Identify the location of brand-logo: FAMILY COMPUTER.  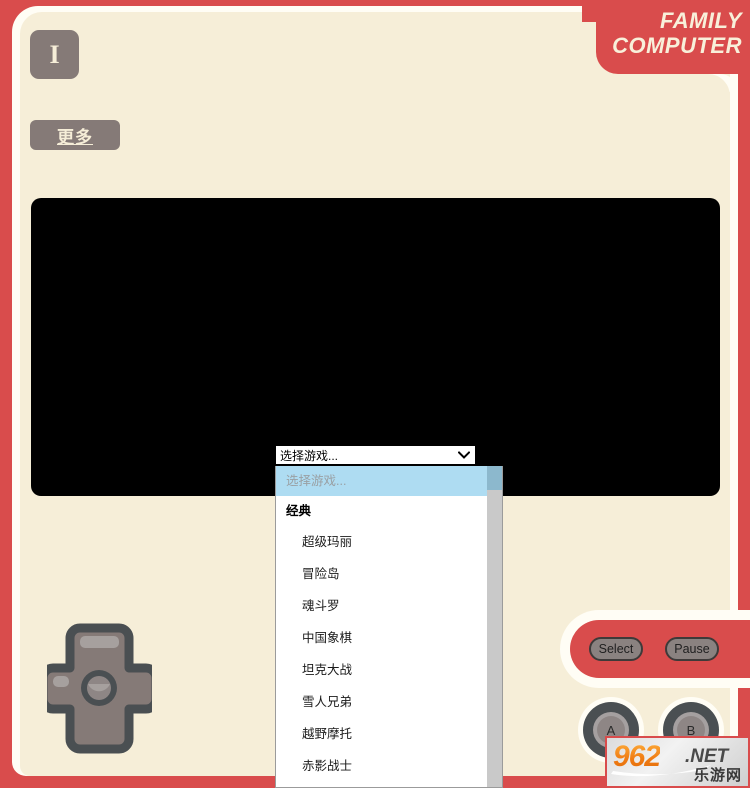
(677, 33).